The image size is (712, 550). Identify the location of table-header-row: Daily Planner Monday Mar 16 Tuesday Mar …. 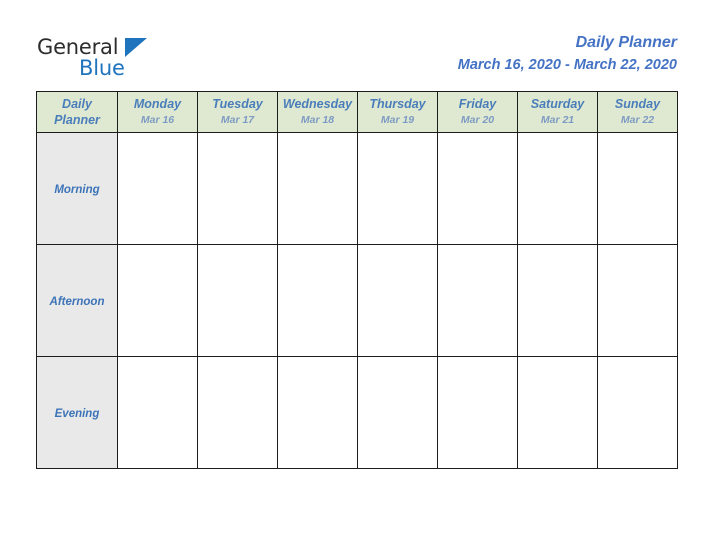
(357, 112).